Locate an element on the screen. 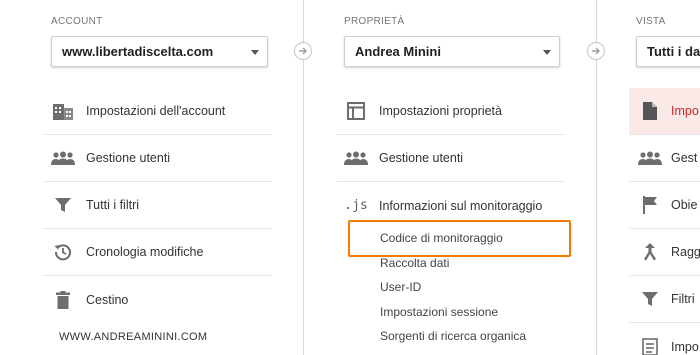  menu-item-label: Impostazioni dell'account is located at coordinates (156, 111).